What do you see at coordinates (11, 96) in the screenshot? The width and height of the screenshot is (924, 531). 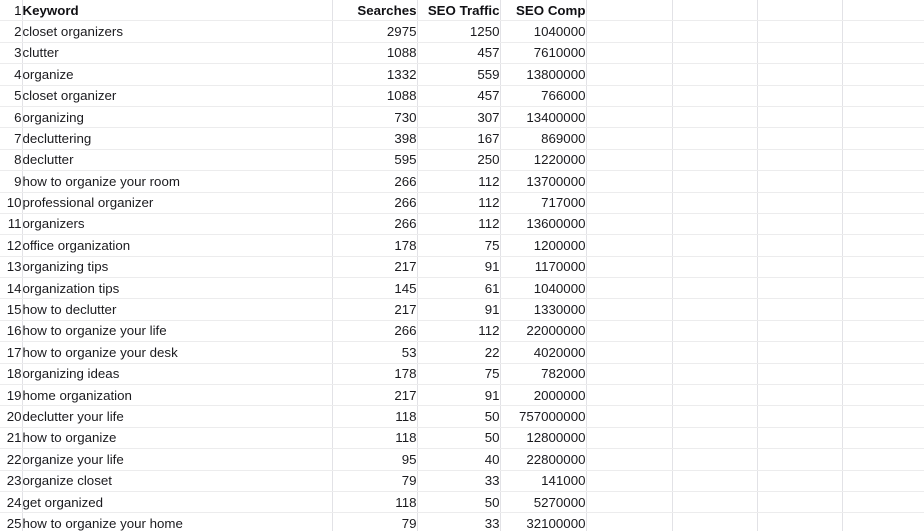 I see `row-number-cell: 5` at bounding box center [11, 96].